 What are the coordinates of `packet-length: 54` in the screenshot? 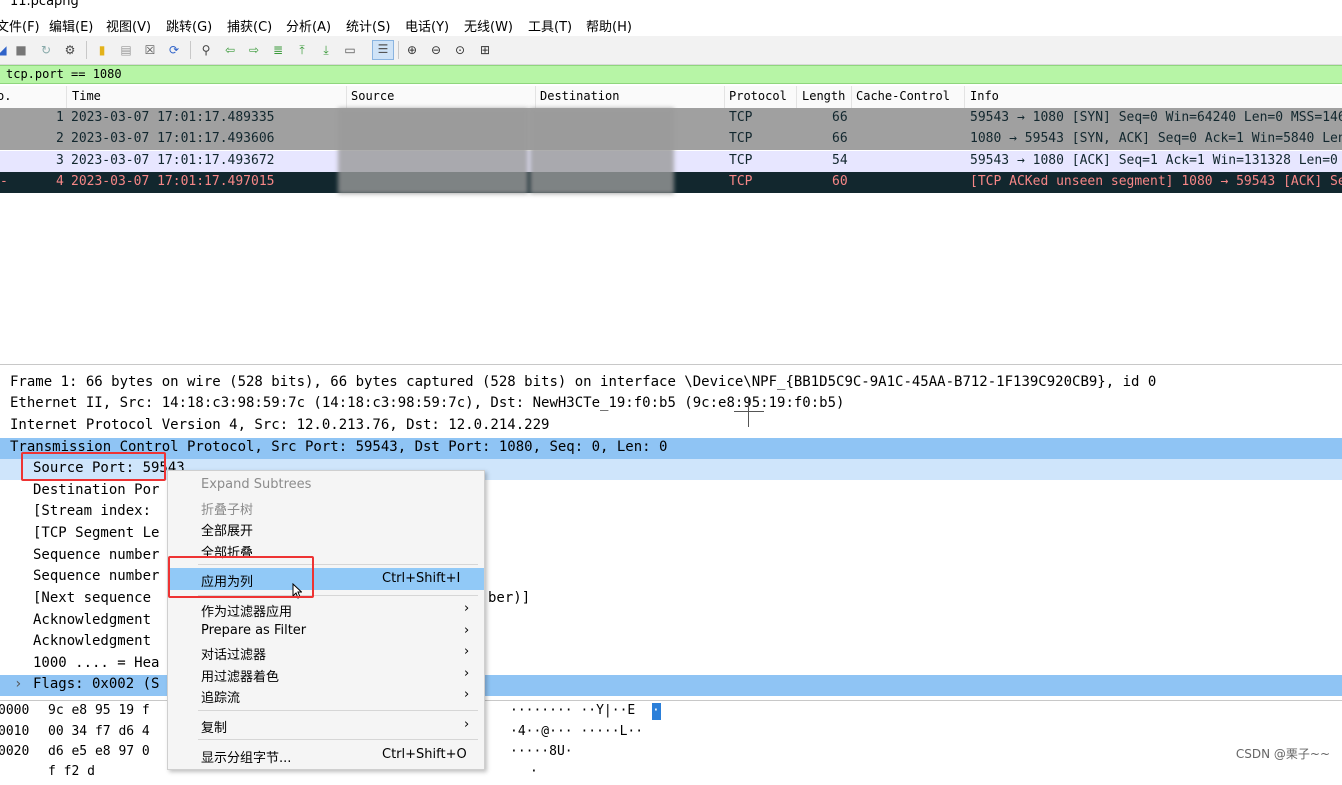 It's located at (840, 160).